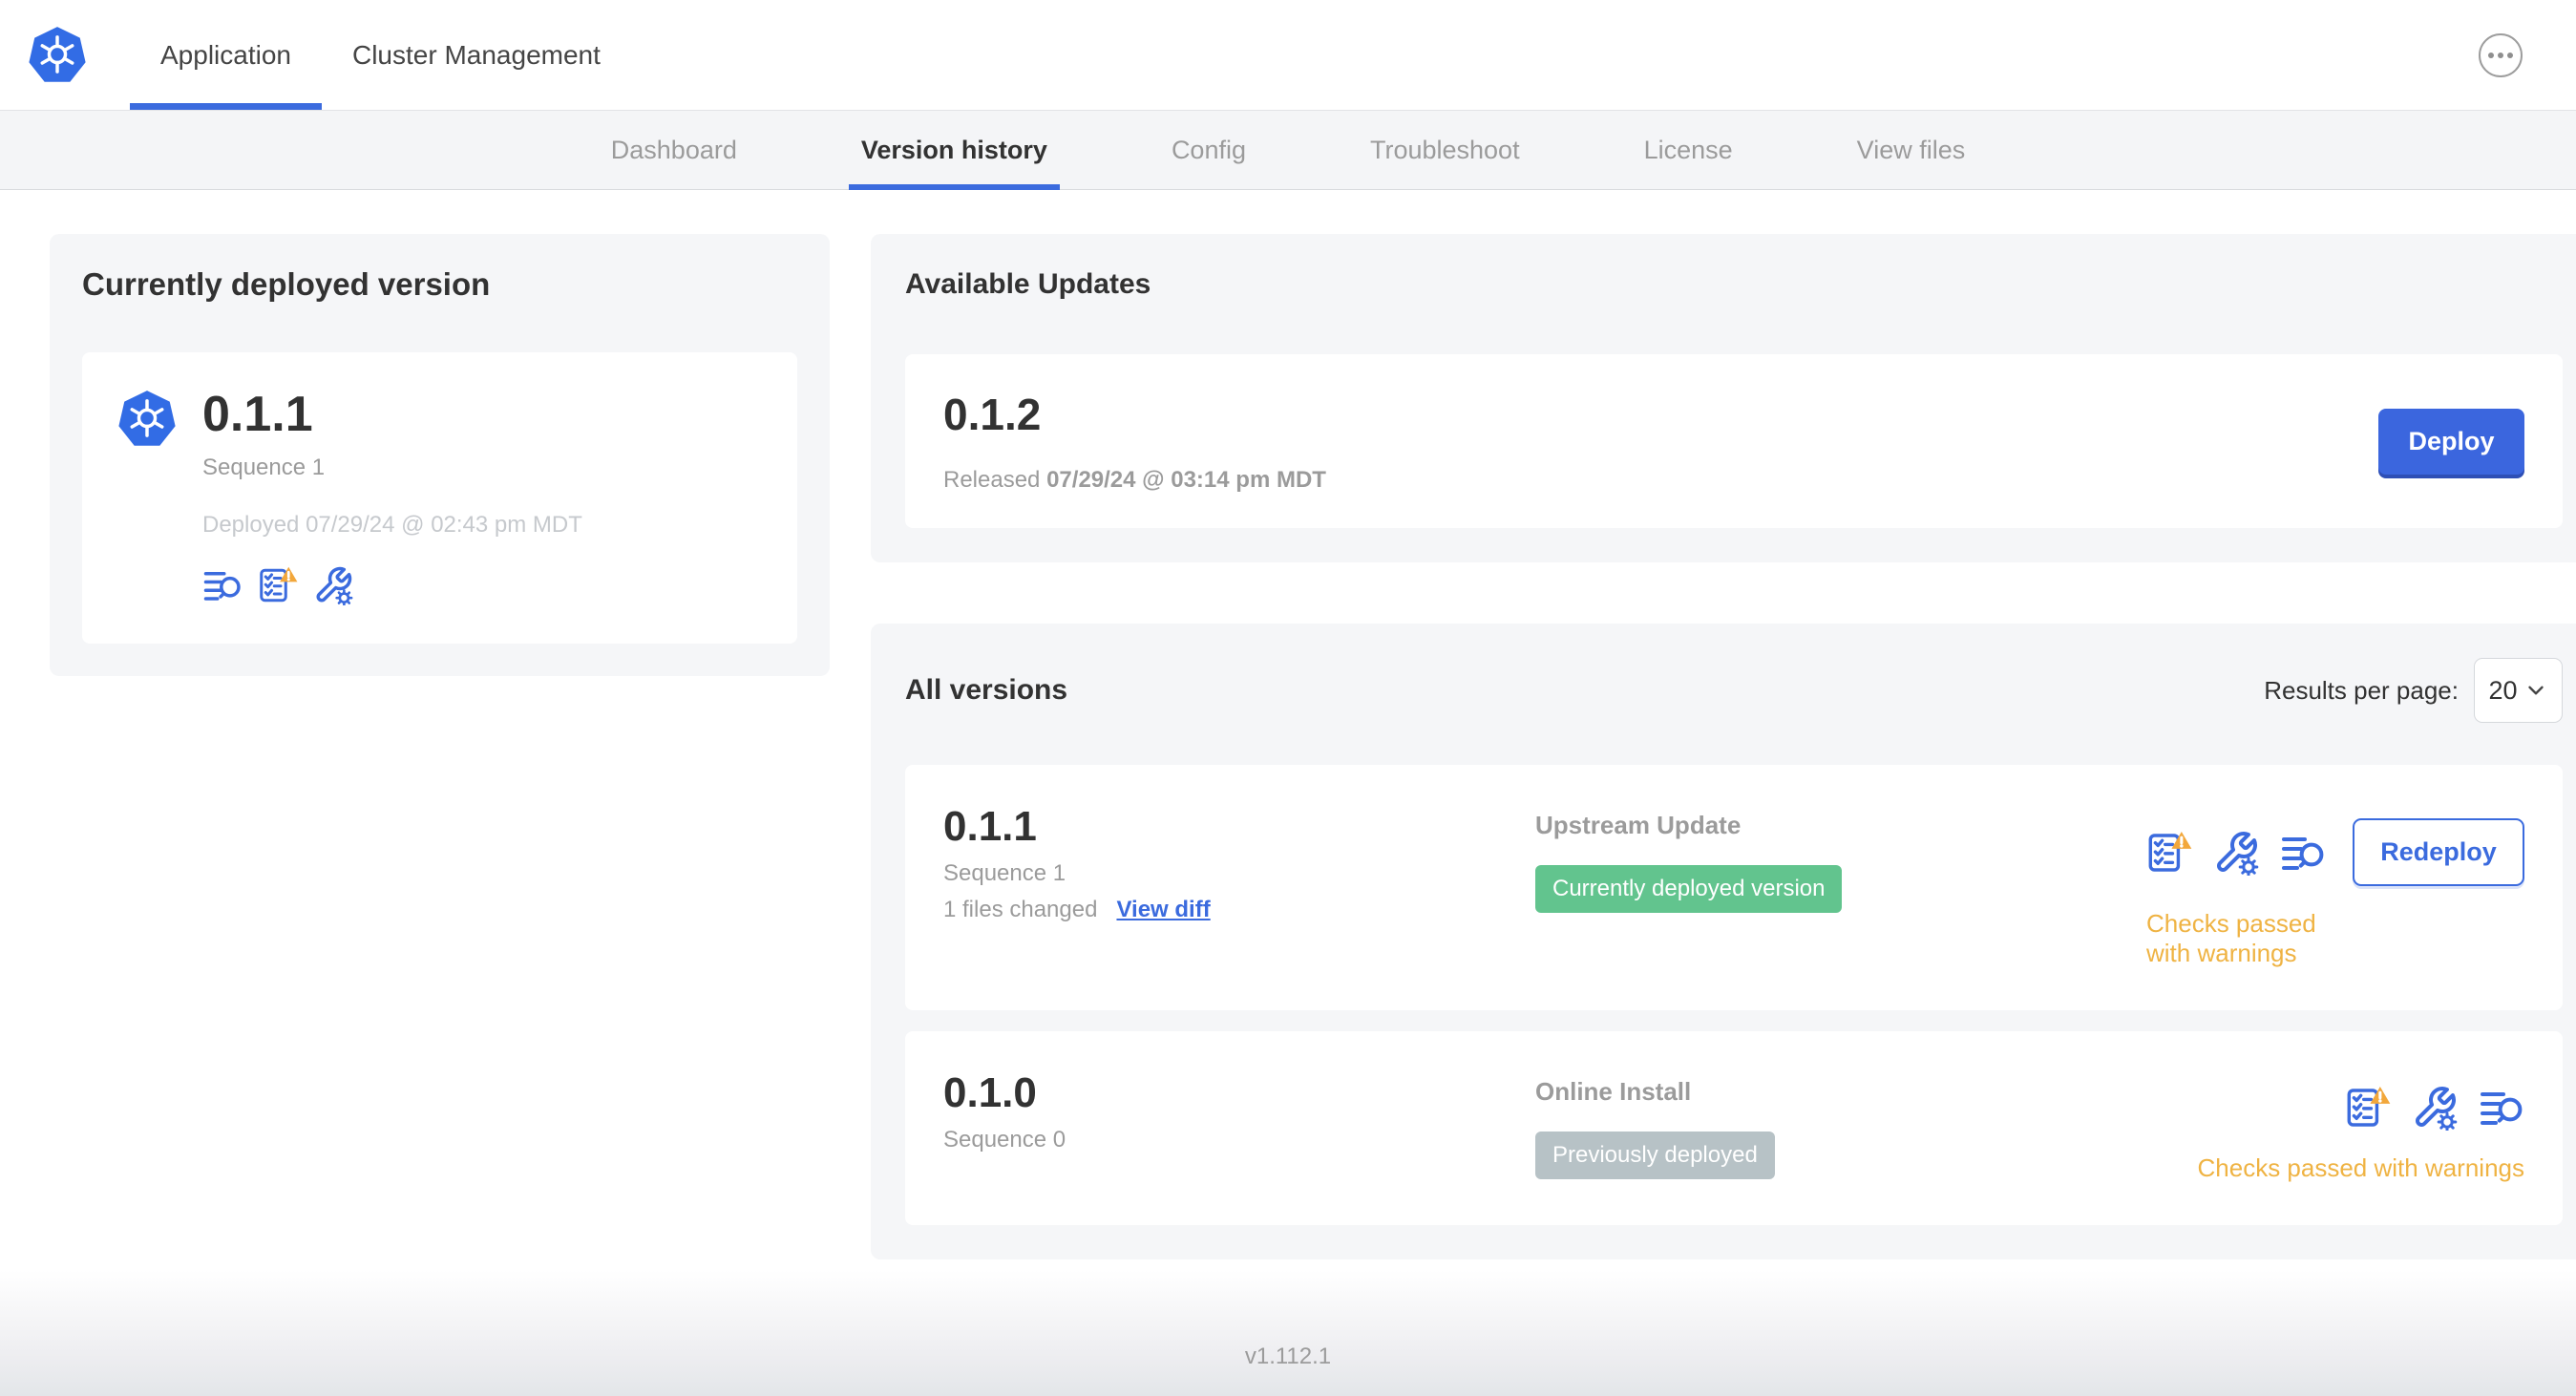 The height and width of the screenshot is (1396, 2576). I want to click on row-sequence: Sequence 0, so click(1004, 1140).